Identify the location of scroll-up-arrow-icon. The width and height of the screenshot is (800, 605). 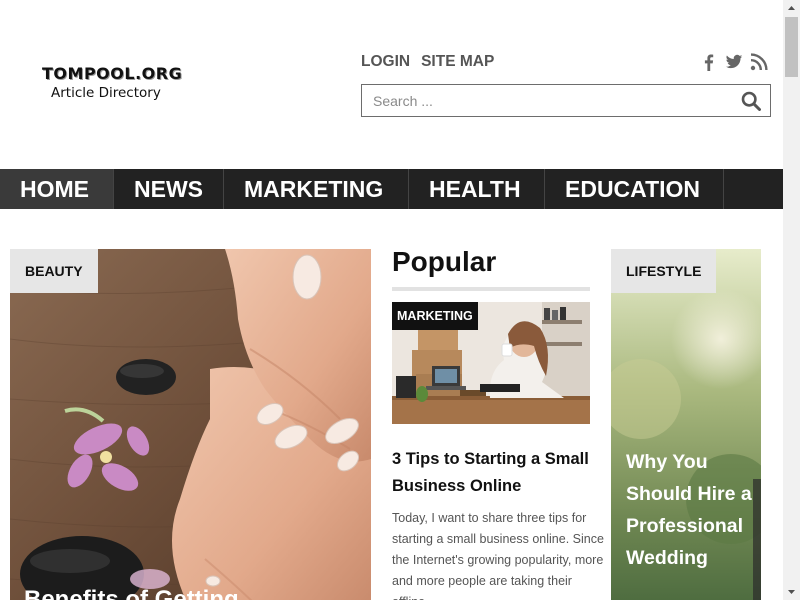
(791, 8).